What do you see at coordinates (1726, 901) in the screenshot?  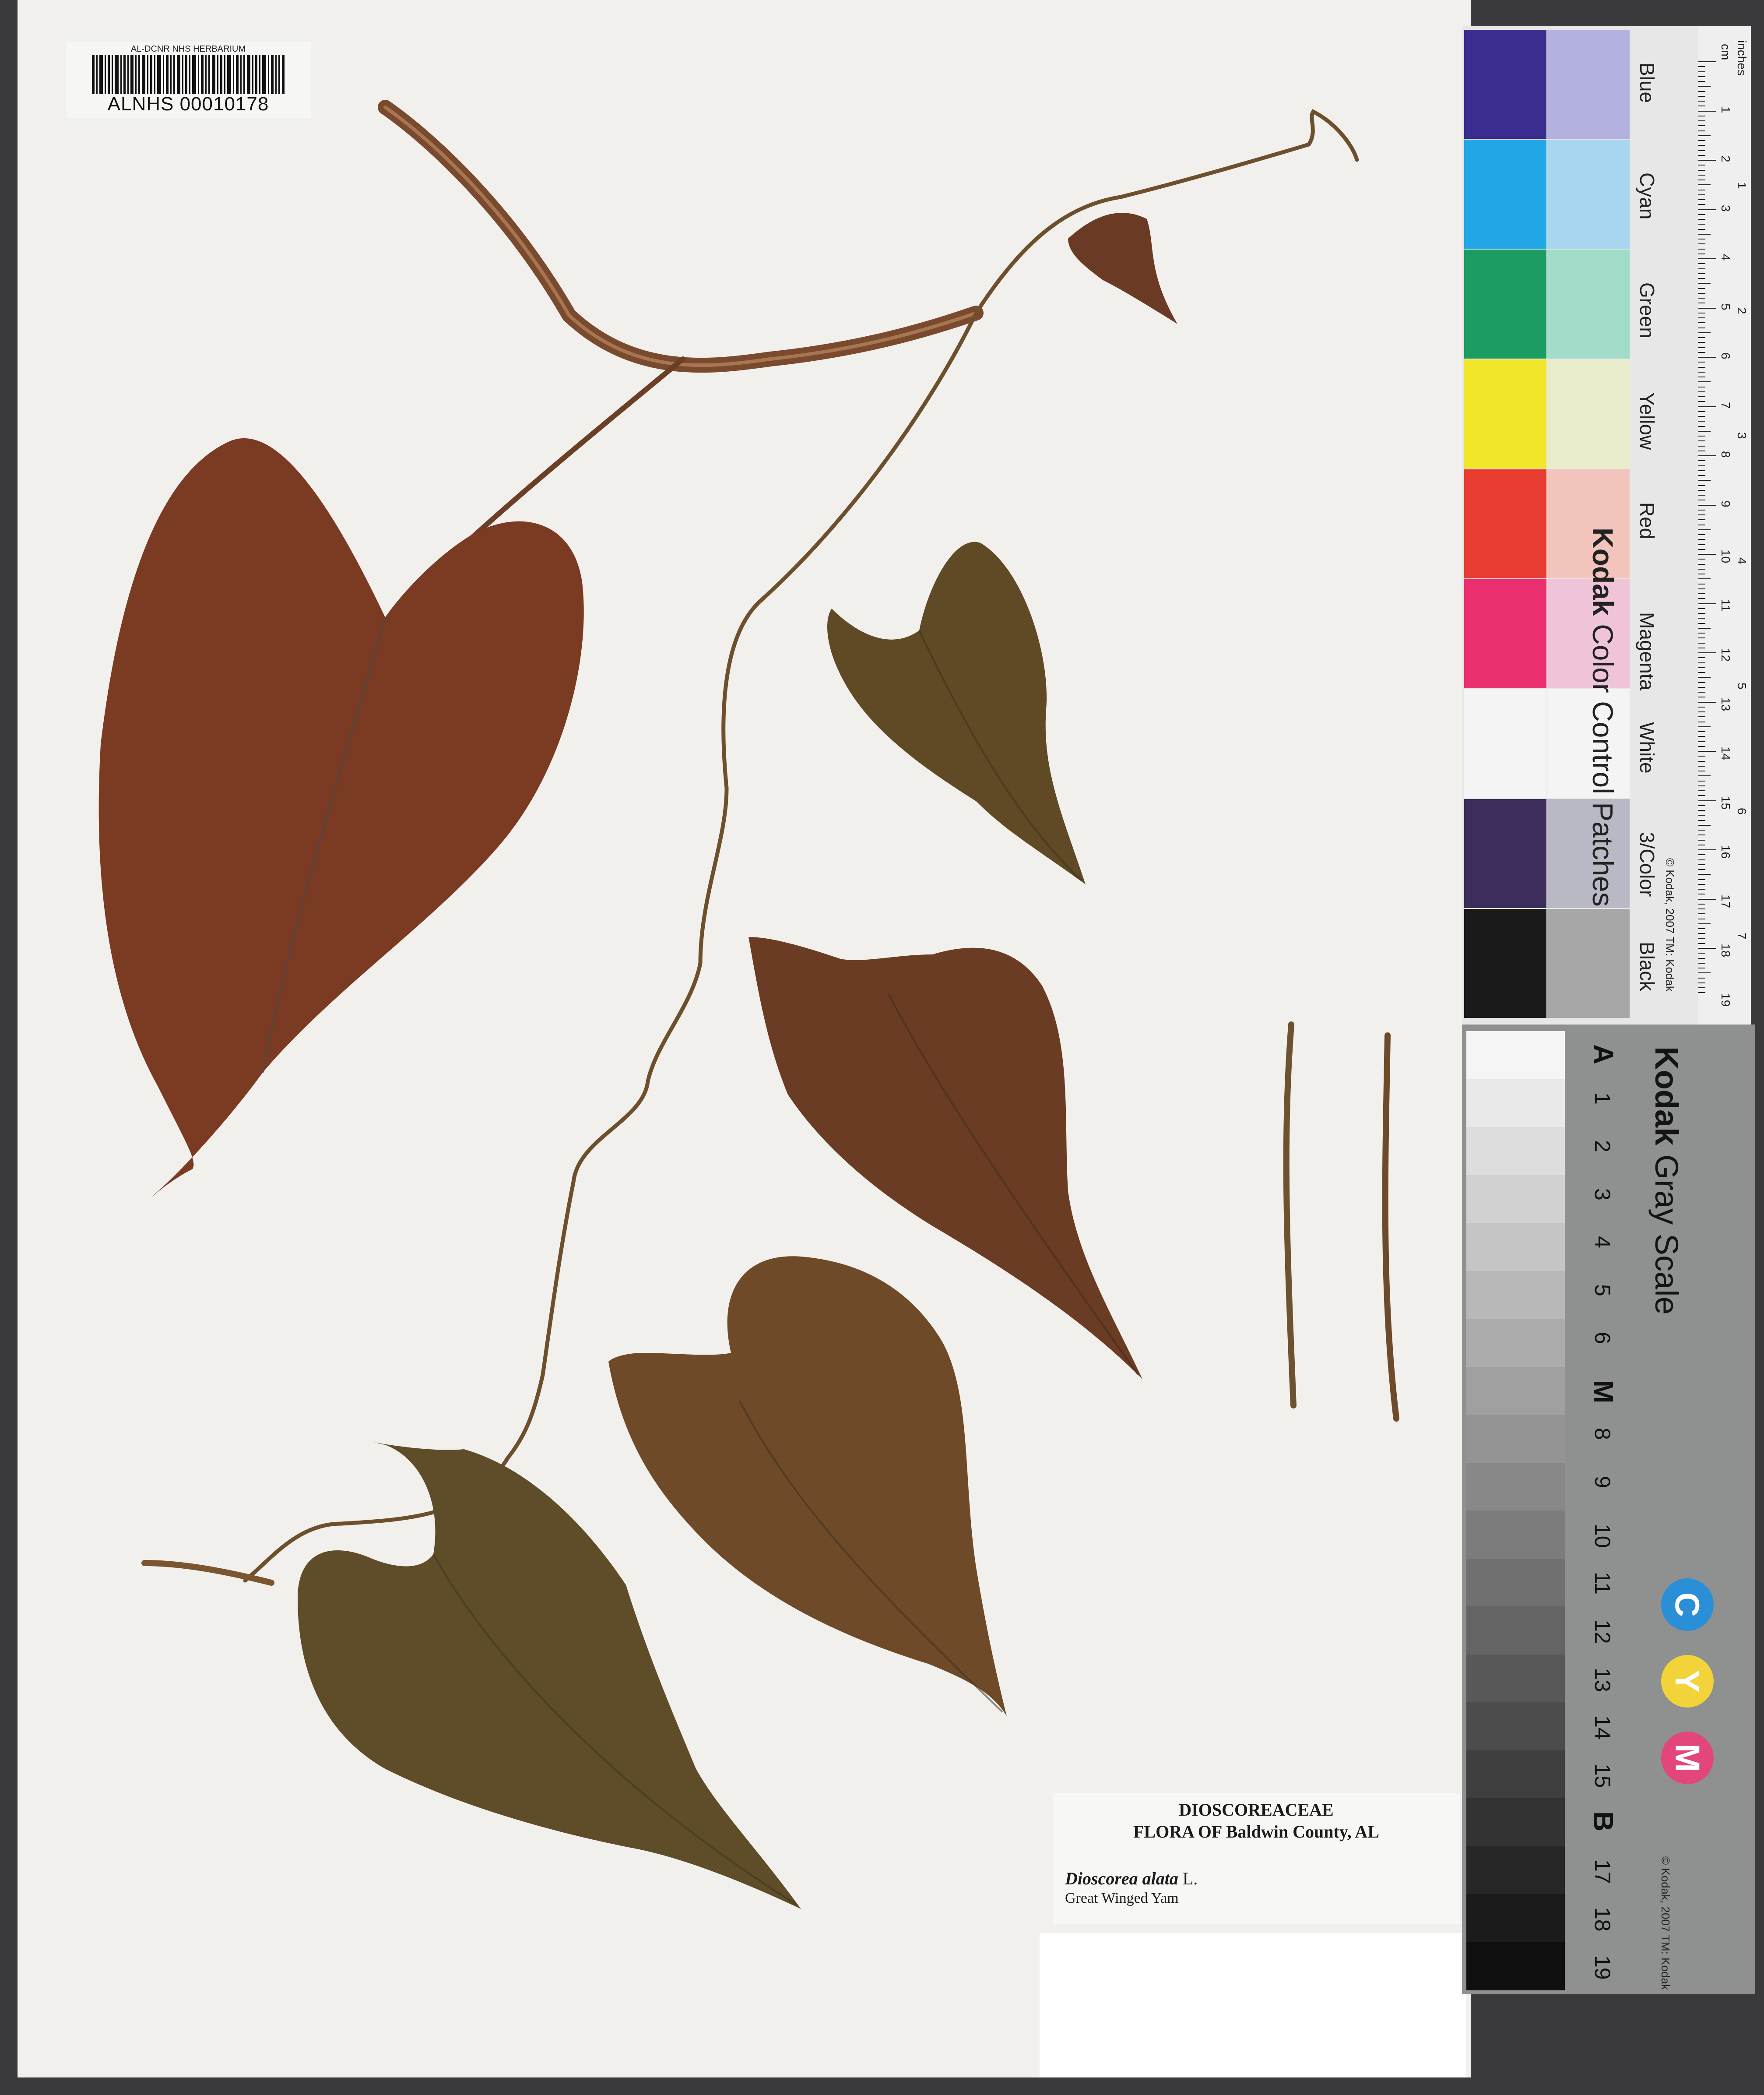 I see `ruler-cm-label: 17` at bounding box center [1726, 901].